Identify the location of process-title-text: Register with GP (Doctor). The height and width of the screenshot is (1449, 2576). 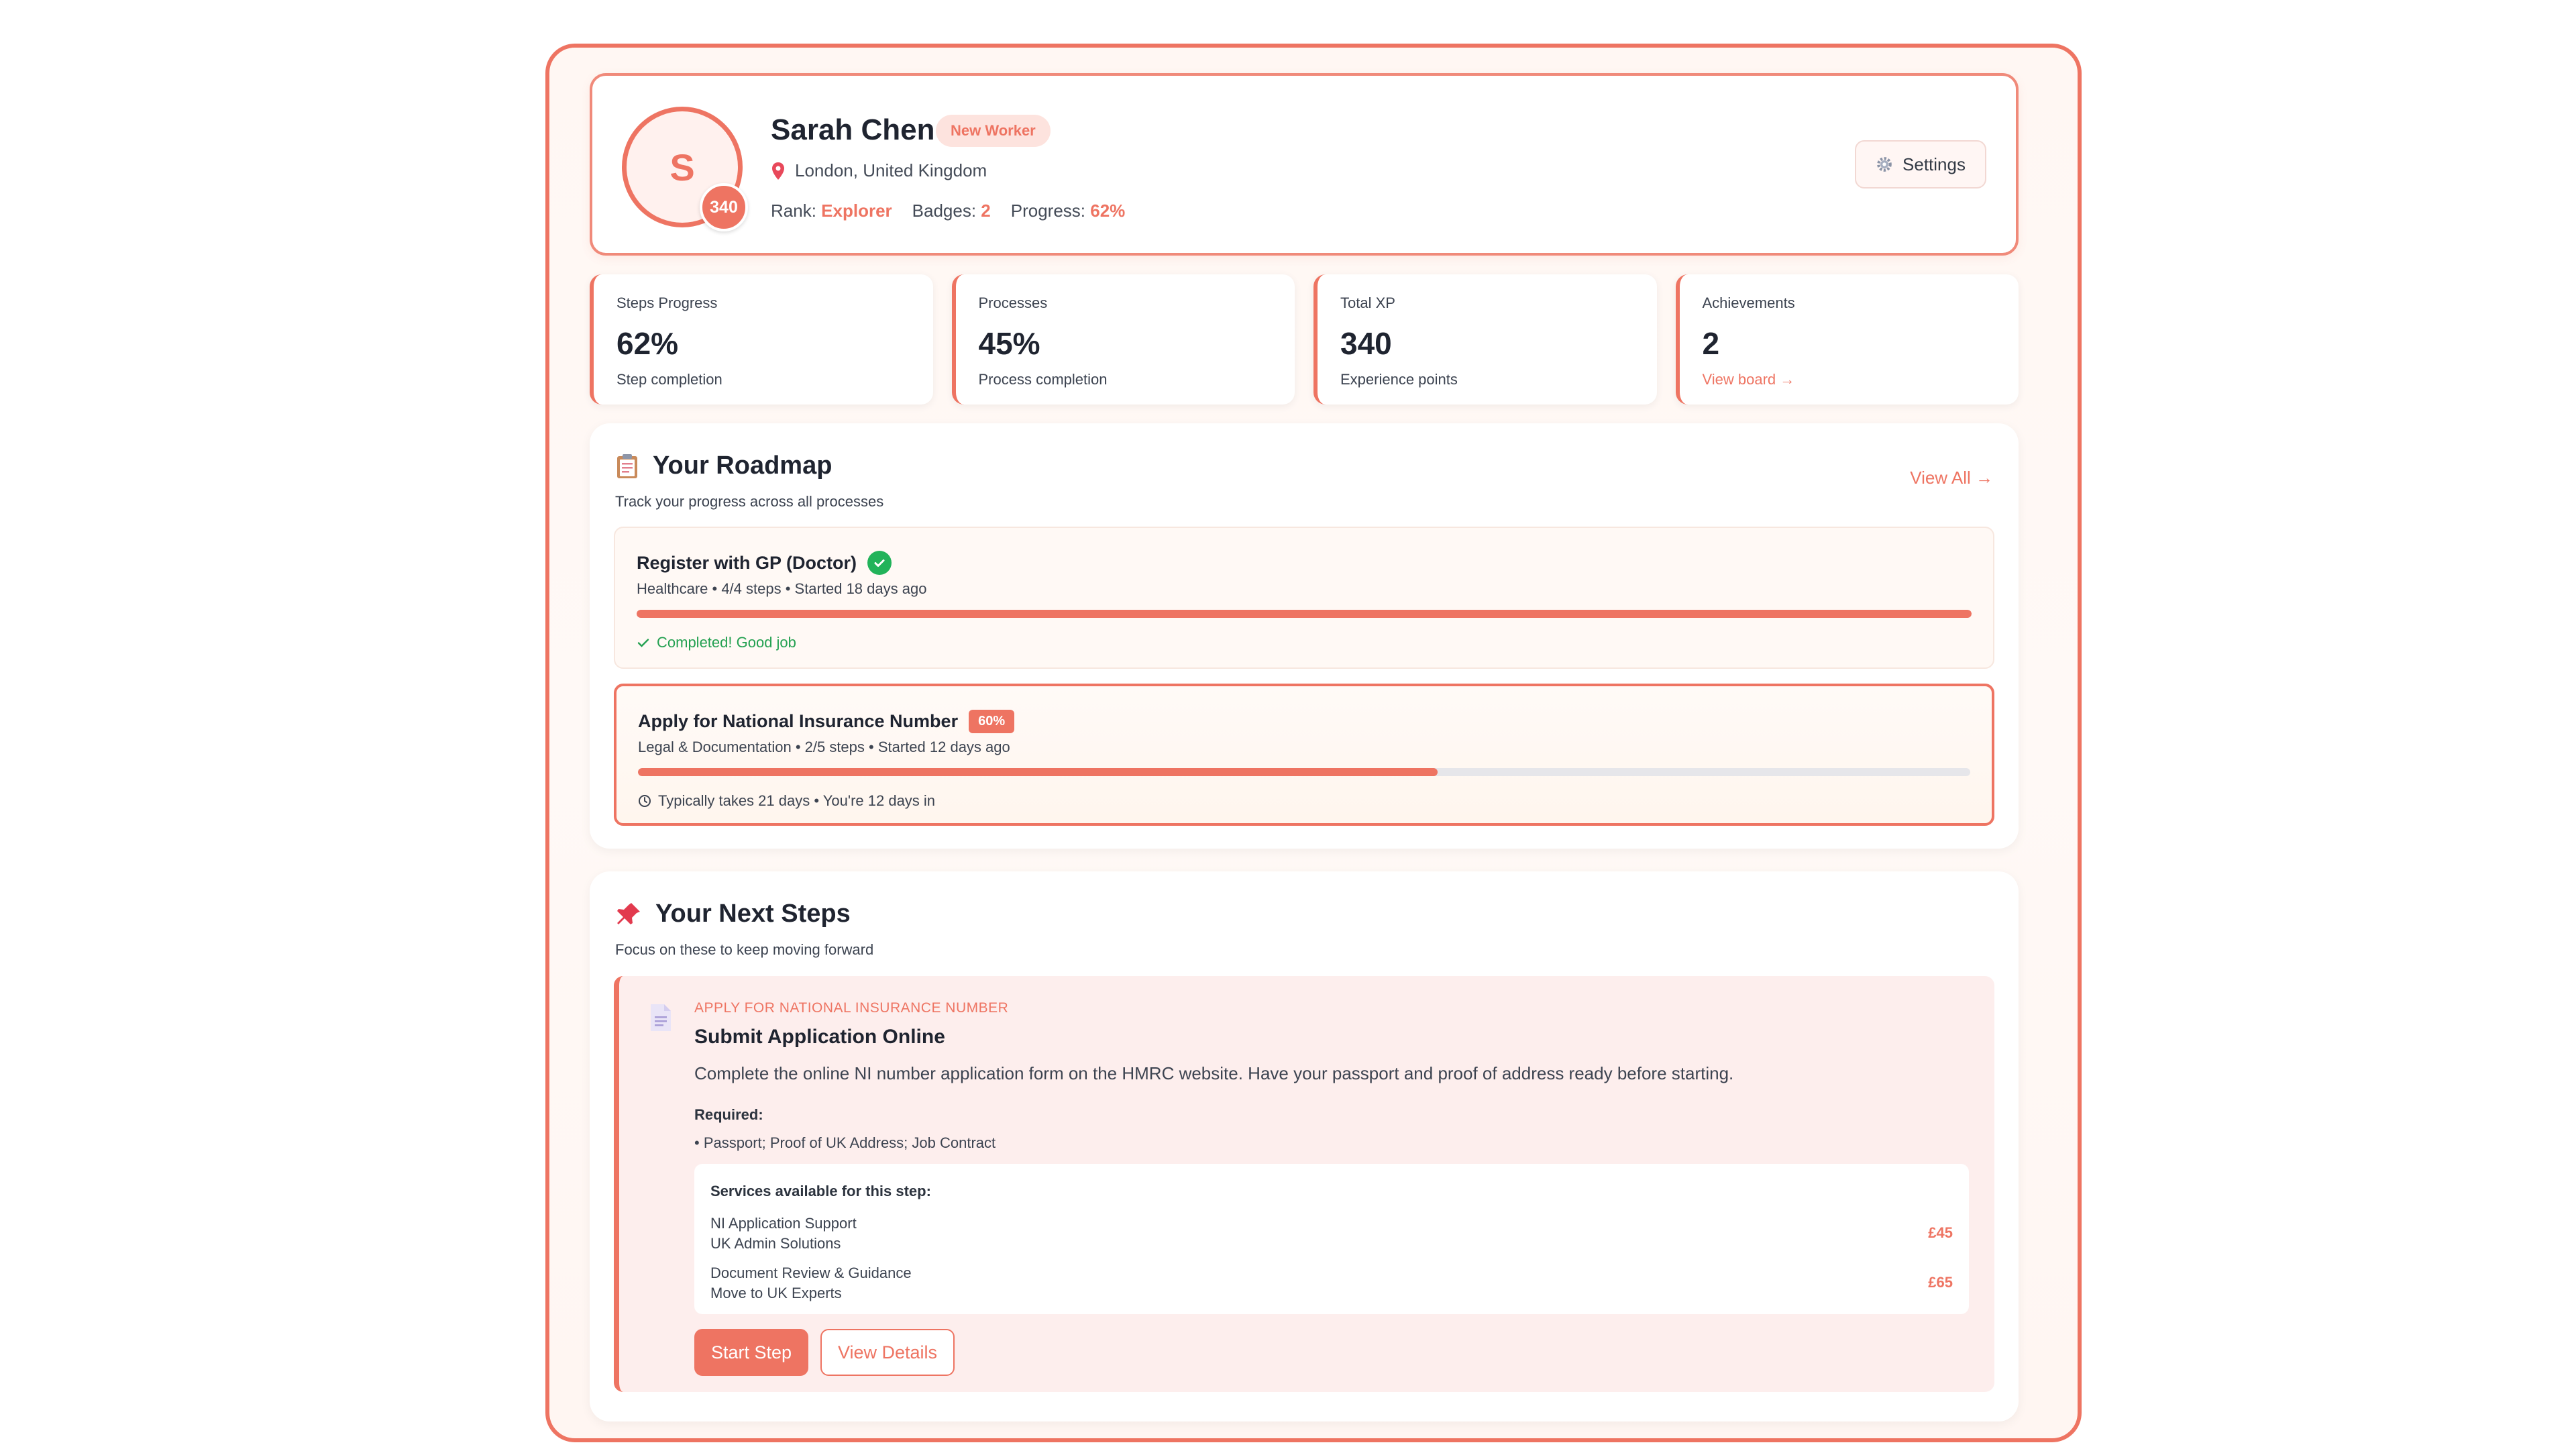
(747, 562).